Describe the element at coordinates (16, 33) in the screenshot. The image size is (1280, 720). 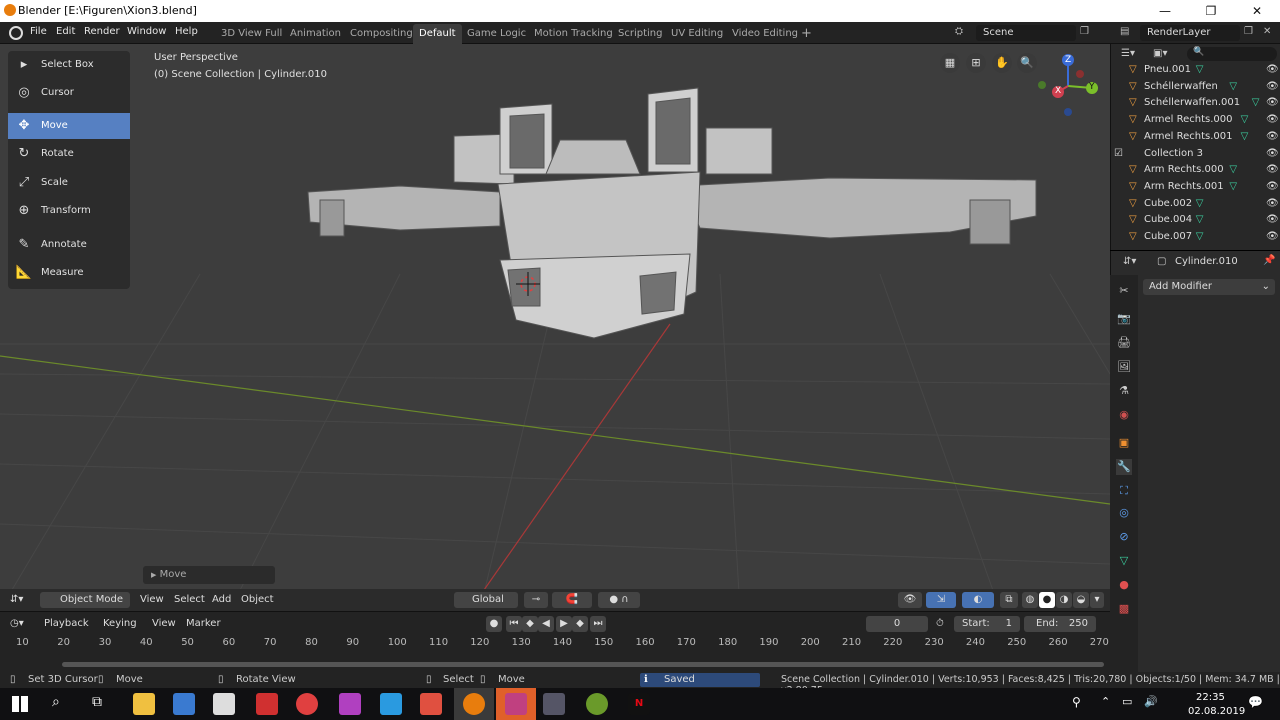
I see `blender-menu-icon` at that location.